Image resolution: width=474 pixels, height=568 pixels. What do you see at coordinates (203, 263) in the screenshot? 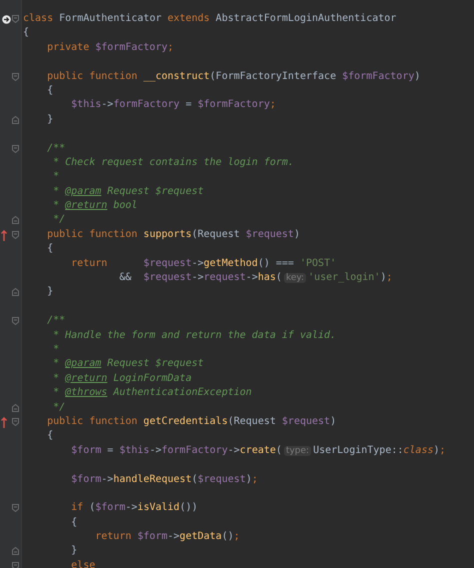
I see `code-line: return $request->getMethod() === 'POST'` at bounding box center [203, 263].